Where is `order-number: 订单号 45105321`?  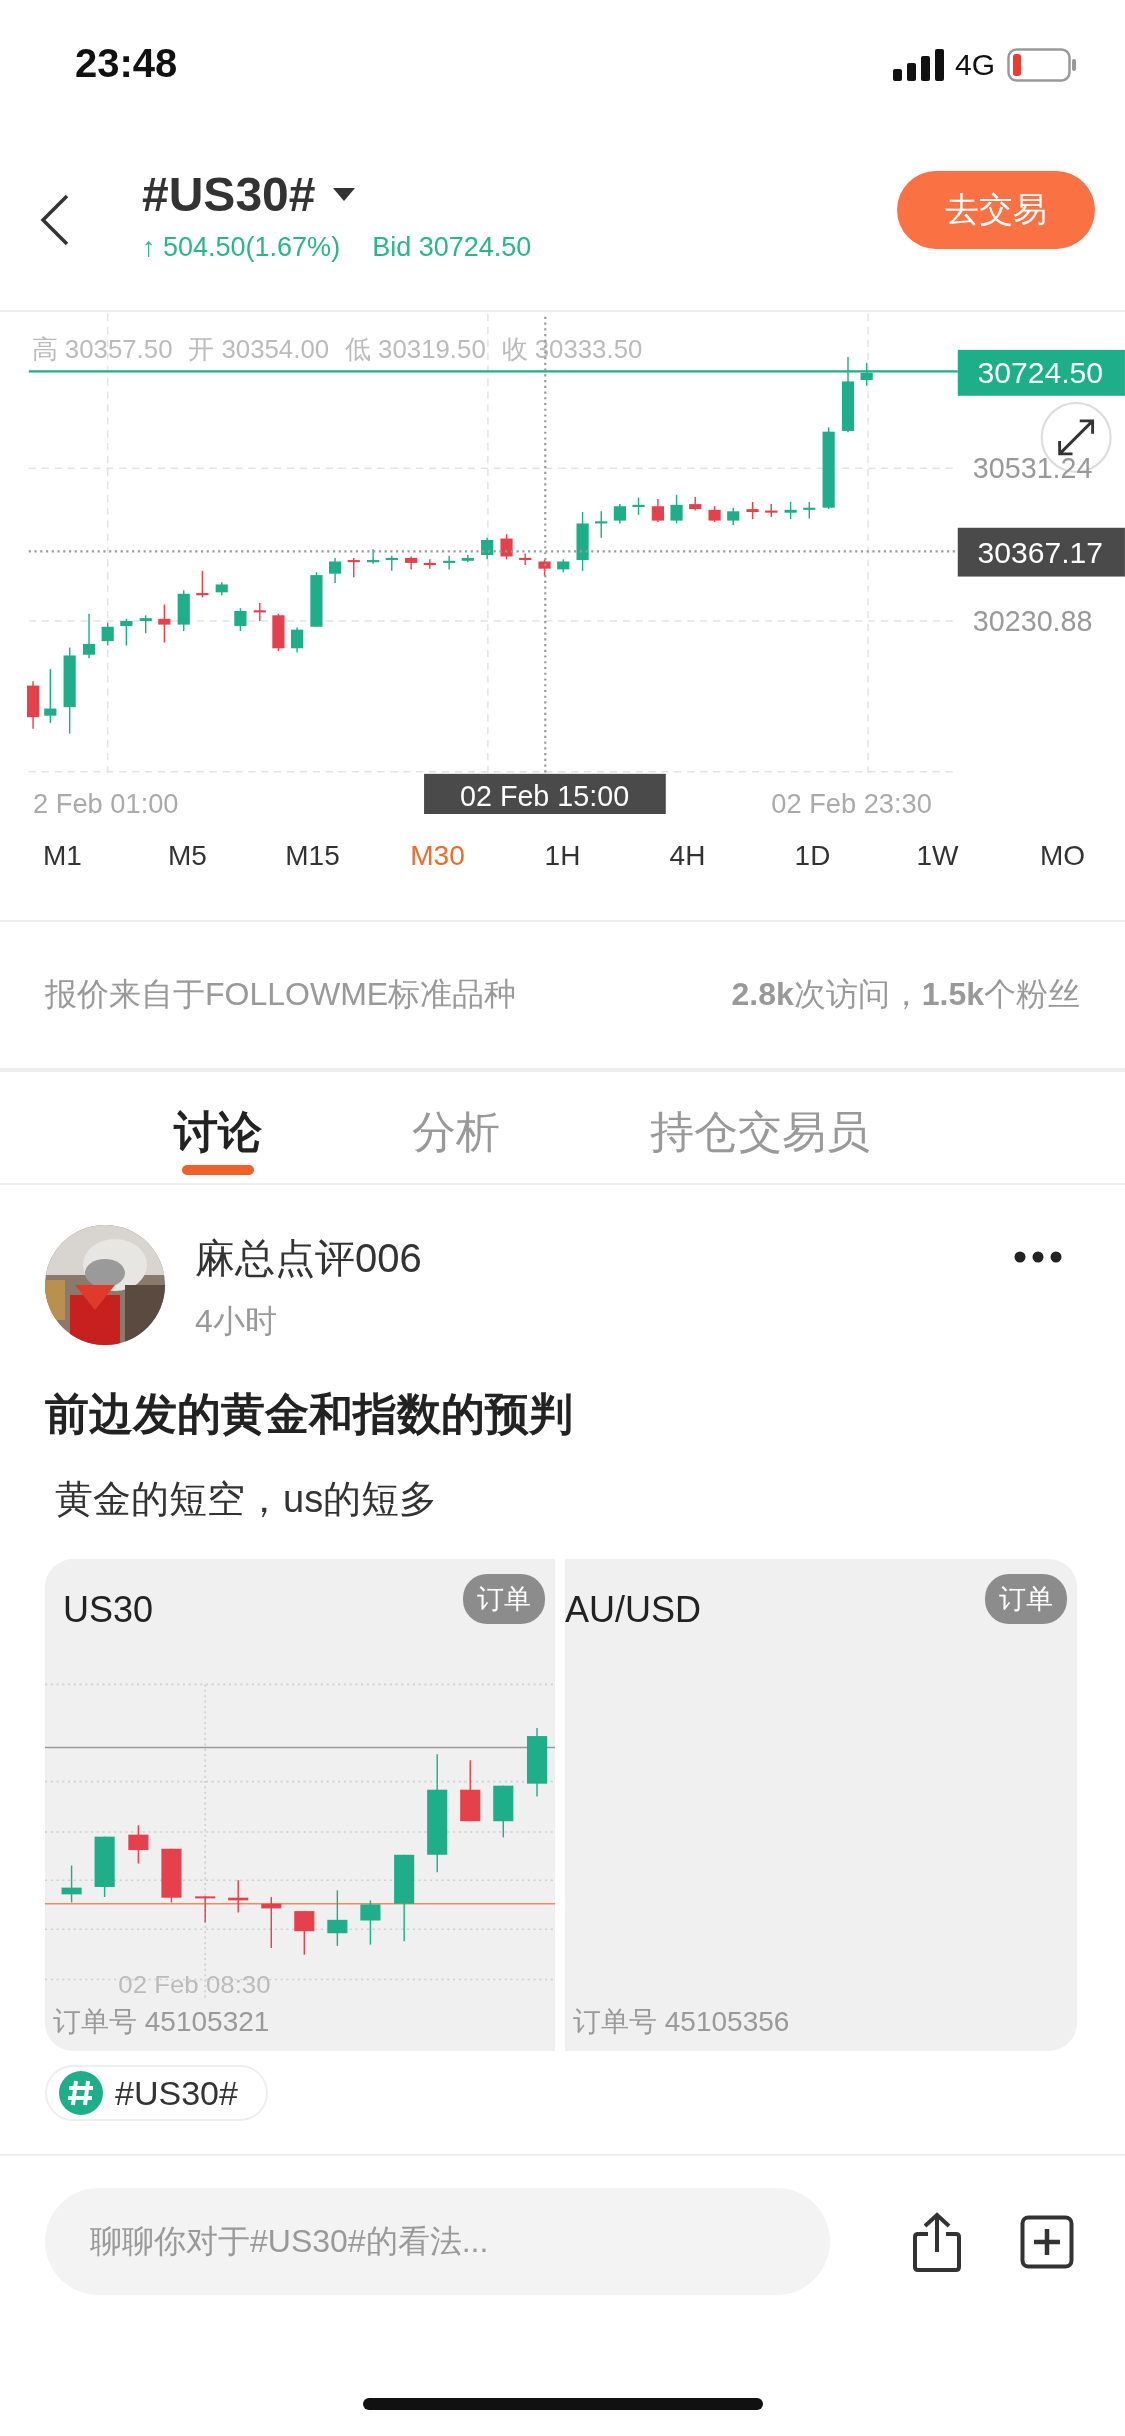
order-number: 订单号 45105321 is located at coordinates (162, 2022).